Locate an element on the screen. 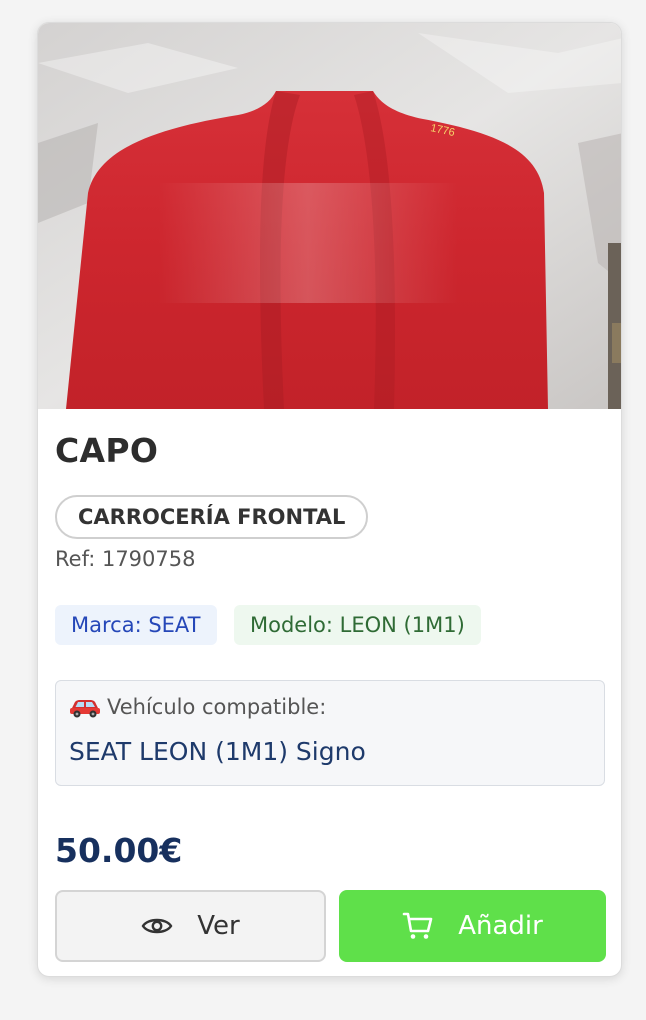 Image resolution: width=646 pixels, height=1020 pixels. add-to-cart-button: Añadir is located at coordinates (472, 926).